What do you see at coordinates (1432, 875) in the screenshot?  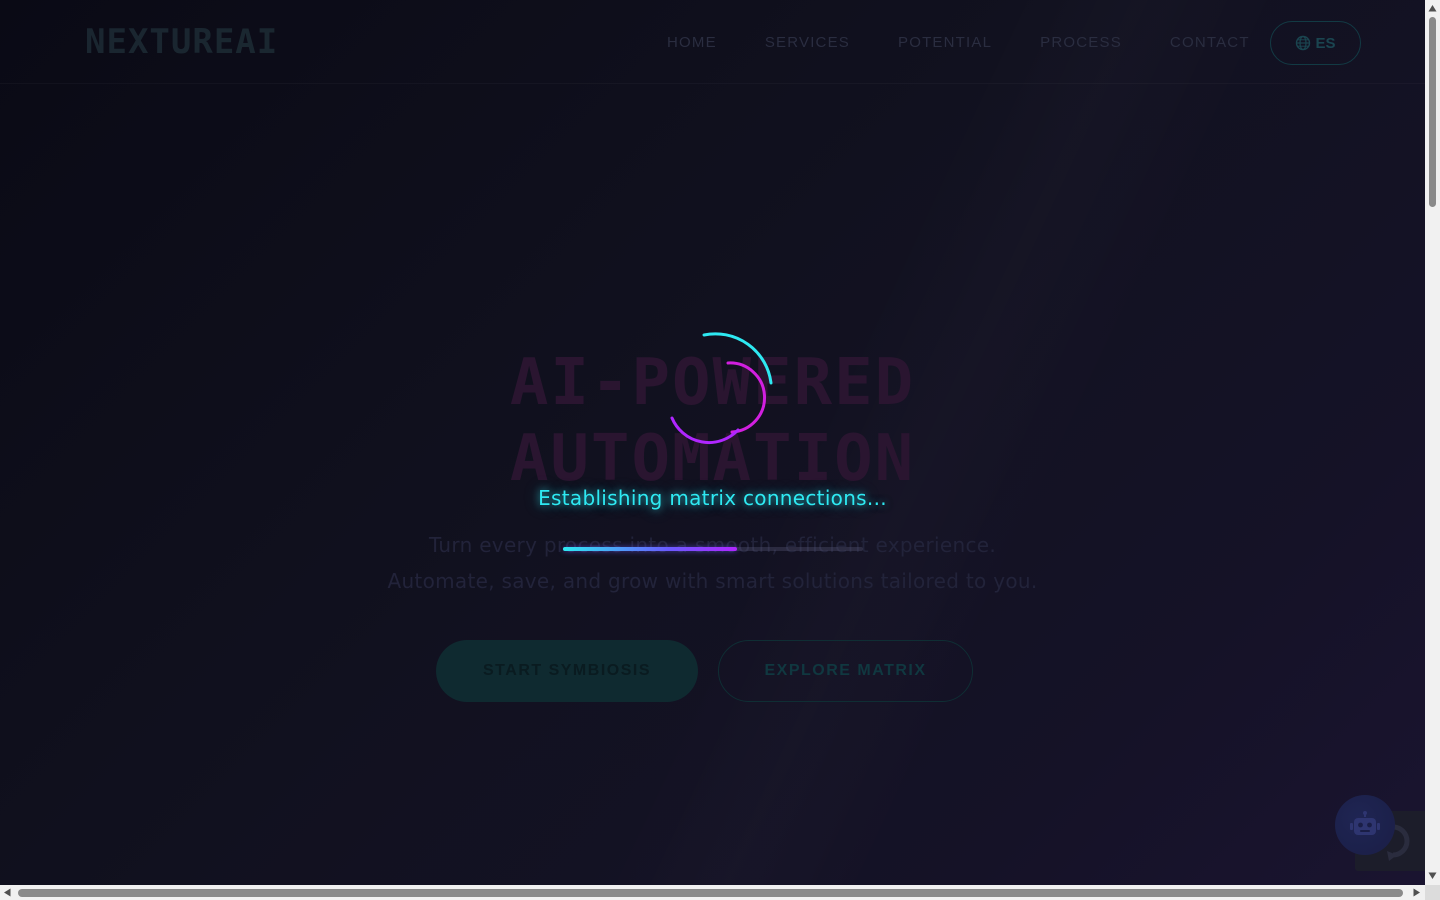 I see `scroll-down-arrow-icon` at bounding box center [1432, 875].